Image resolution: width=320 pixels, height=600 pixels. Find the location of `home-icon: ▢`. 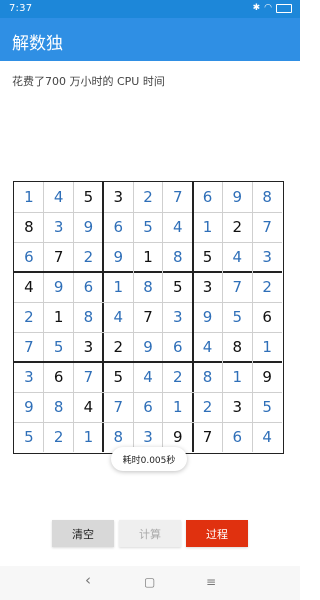

home-icon: ▢ is located at coordinates (149, 582).